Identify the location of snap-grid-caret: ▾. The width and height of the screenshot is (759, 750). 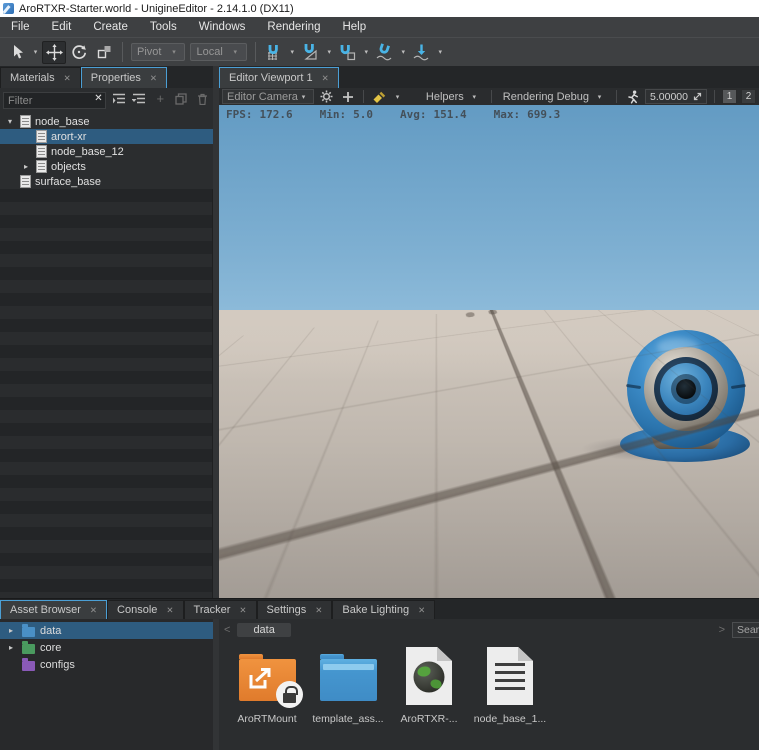
(292, 52).